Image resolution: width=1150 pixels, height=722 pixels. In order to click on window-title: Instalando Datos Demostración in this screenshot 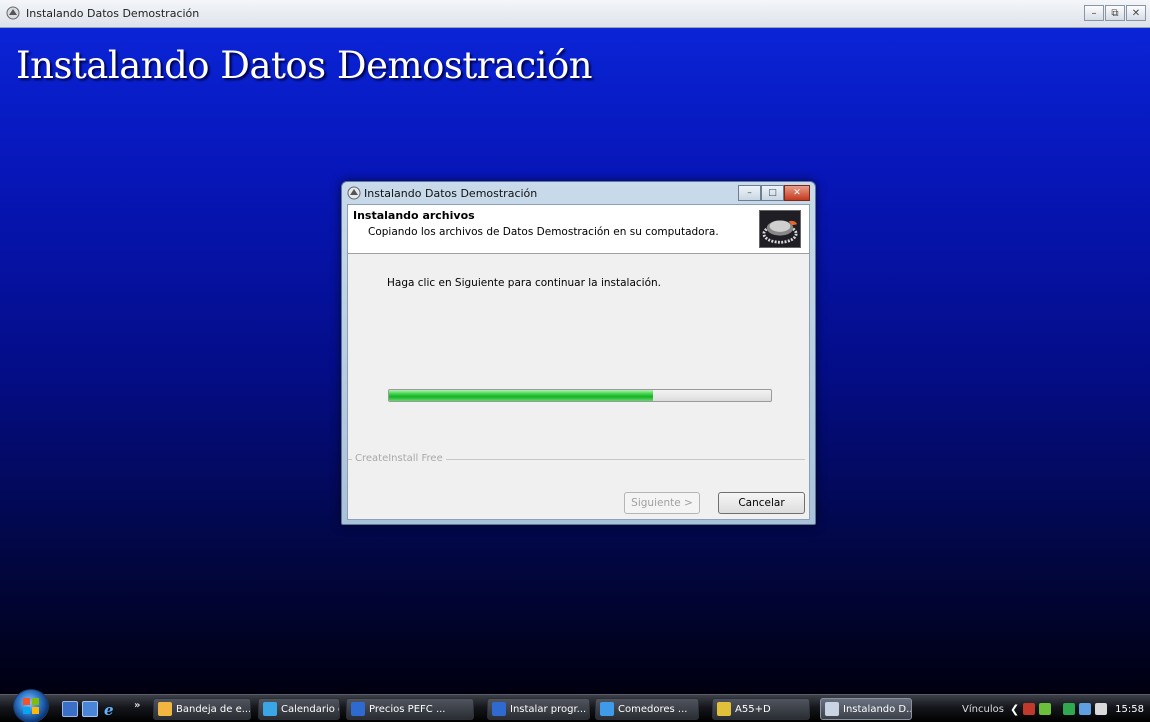, I will do `click(113, 13)`.